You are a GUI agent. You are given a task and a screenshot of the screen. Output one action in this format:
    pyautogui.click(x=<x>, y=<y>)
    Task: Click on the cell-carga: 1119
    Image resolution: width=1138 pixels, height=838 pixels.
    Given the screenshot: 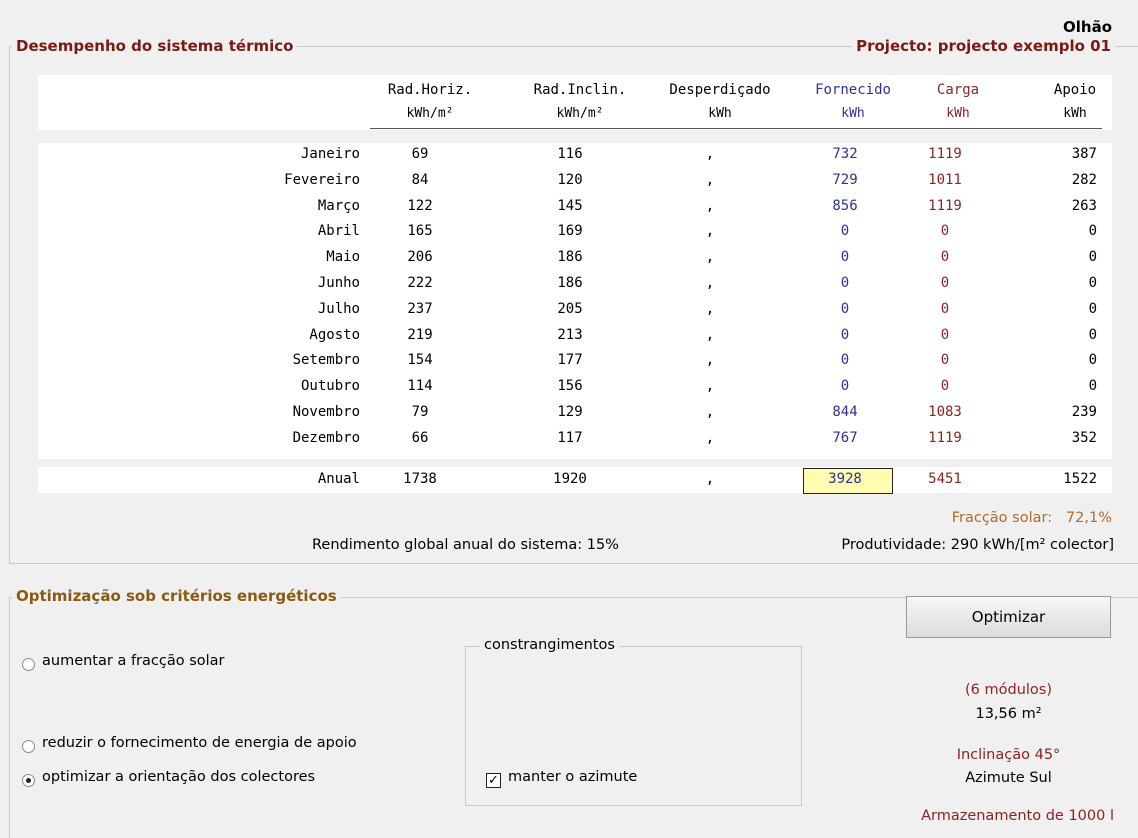 What is the action you would take?
    pyautogui.click(x=945, y=205)
    